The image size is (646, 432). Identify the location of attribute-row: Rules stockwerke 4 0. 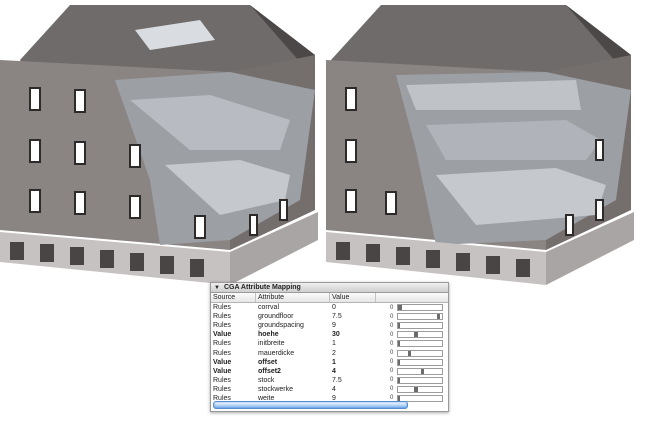
(329, 389).